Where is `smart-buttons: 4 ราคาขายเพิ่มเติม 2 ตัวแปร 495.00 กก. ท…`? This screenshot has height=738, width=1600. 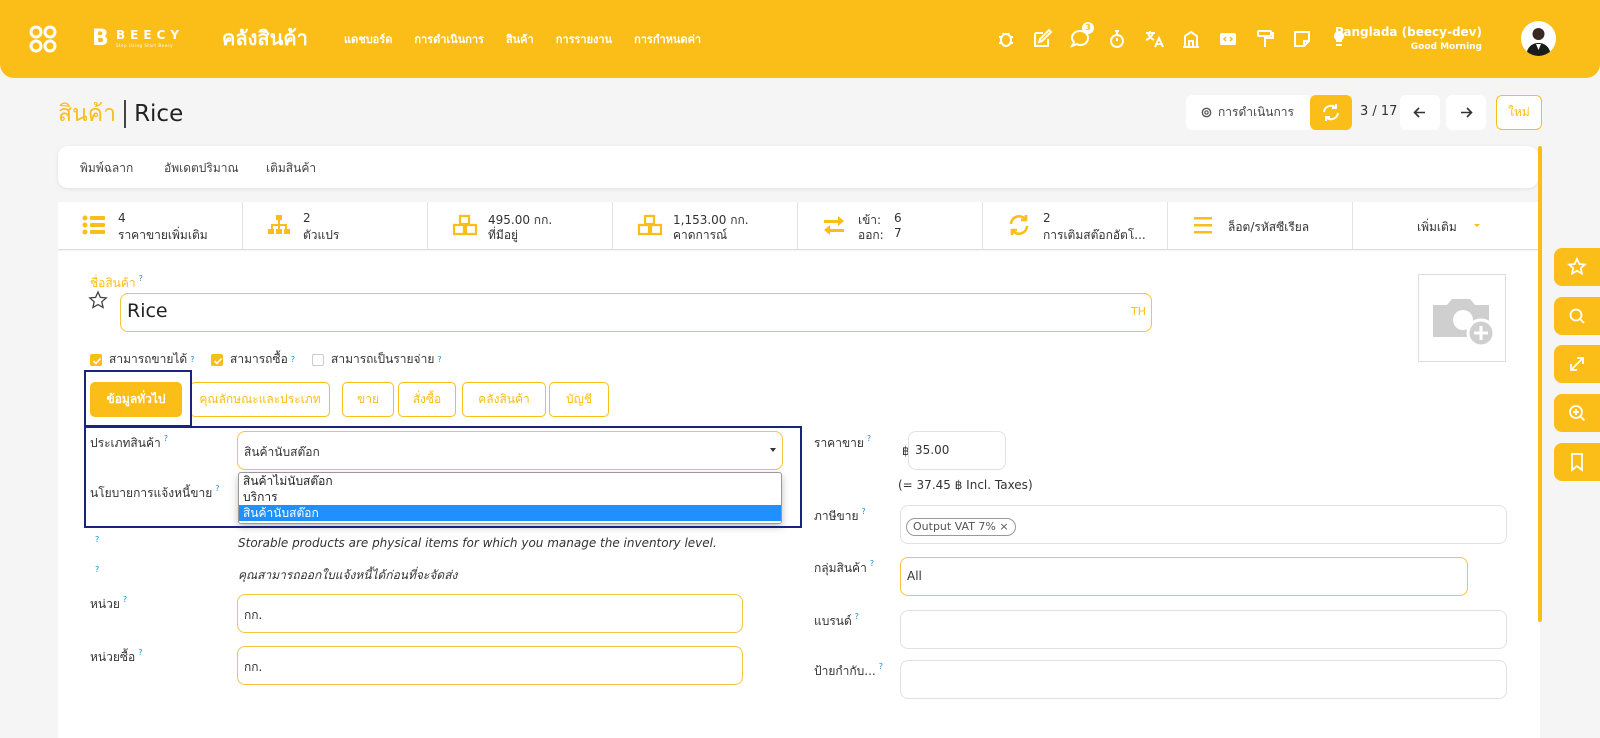
smart-buttons: 4 ราคาขายเพิ่มเติม 2 ตัวแปร 495.00 กก. ท… is located at coordinates (799, 226).